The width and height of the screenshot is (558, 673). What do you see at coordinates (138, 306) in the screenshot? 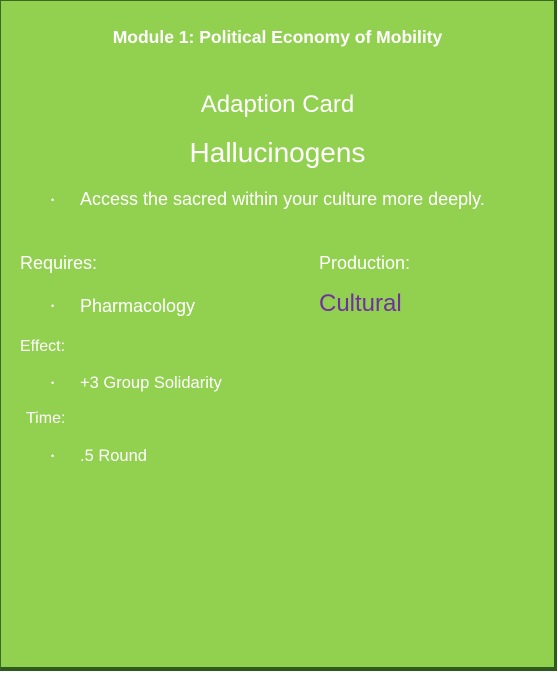
I see `requires-item: Pharmacology` at bounding box center [138, 306].